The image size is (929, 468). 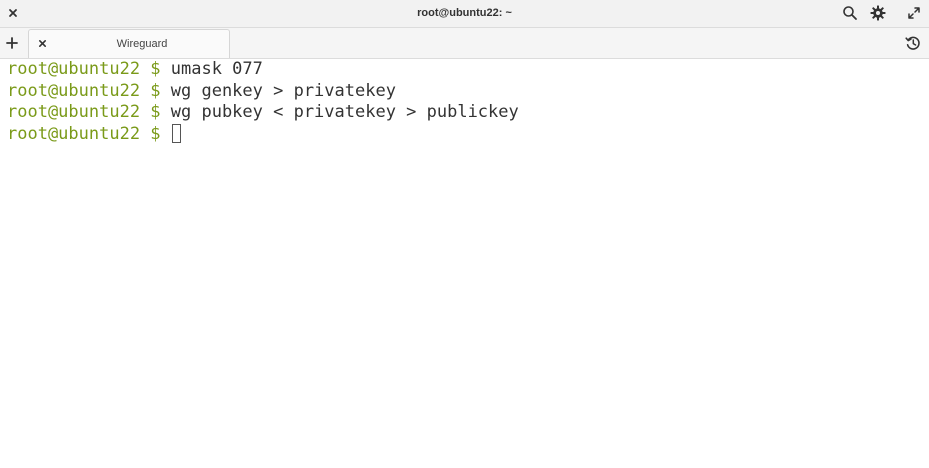 I want to click on maximize-button, so click(x=914, y=13).